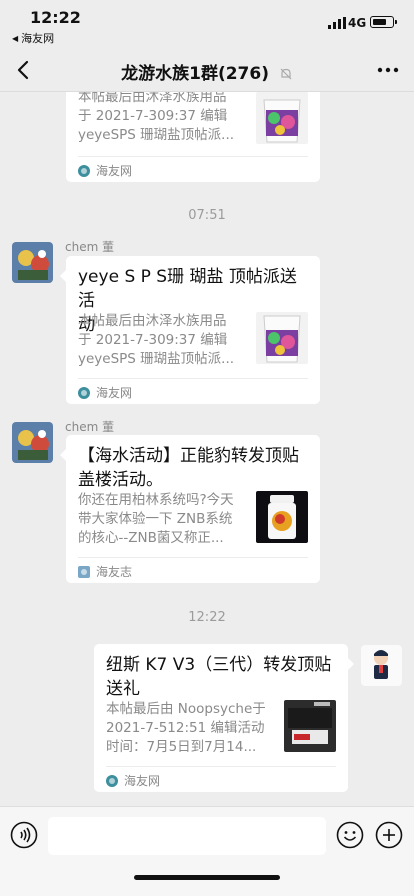 The height and width of the screenshot is (896, 414). What do you see at coordinates (282, 517) in the screenshot?
I see `product-jar-thumbnail` at bounding box center [282, 517].